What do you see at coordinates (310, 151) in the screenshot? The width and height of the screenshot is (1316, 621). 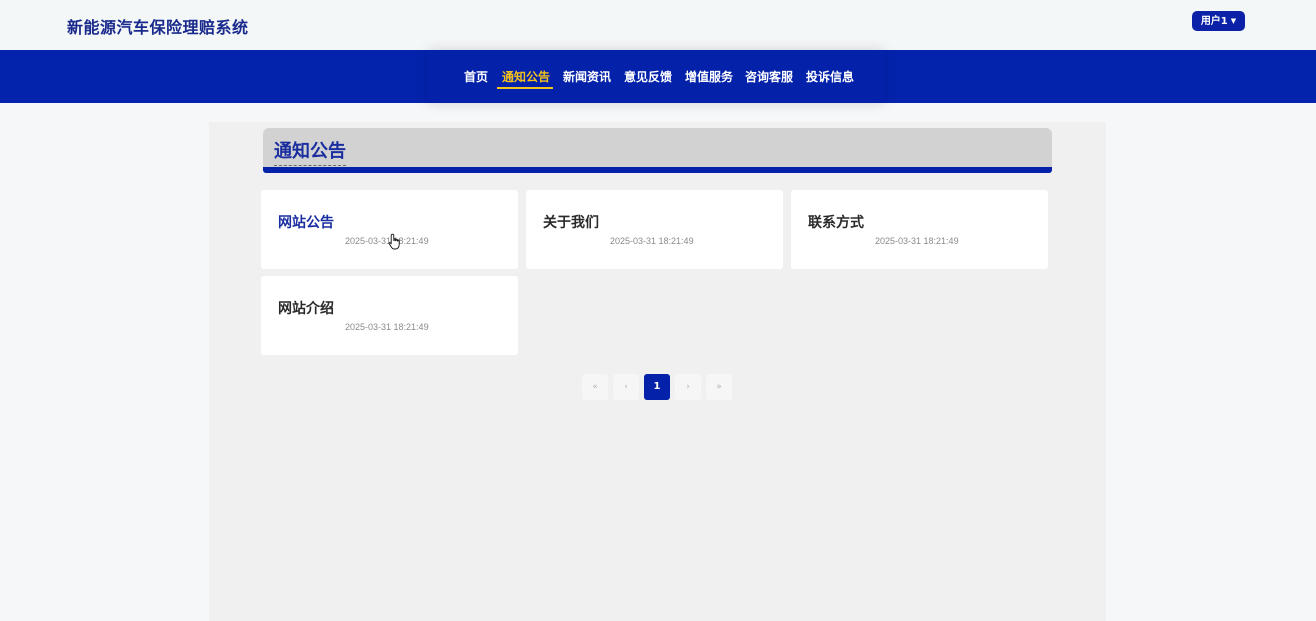 I see `section-title: 通知公告` at bounding box center [310, 151].